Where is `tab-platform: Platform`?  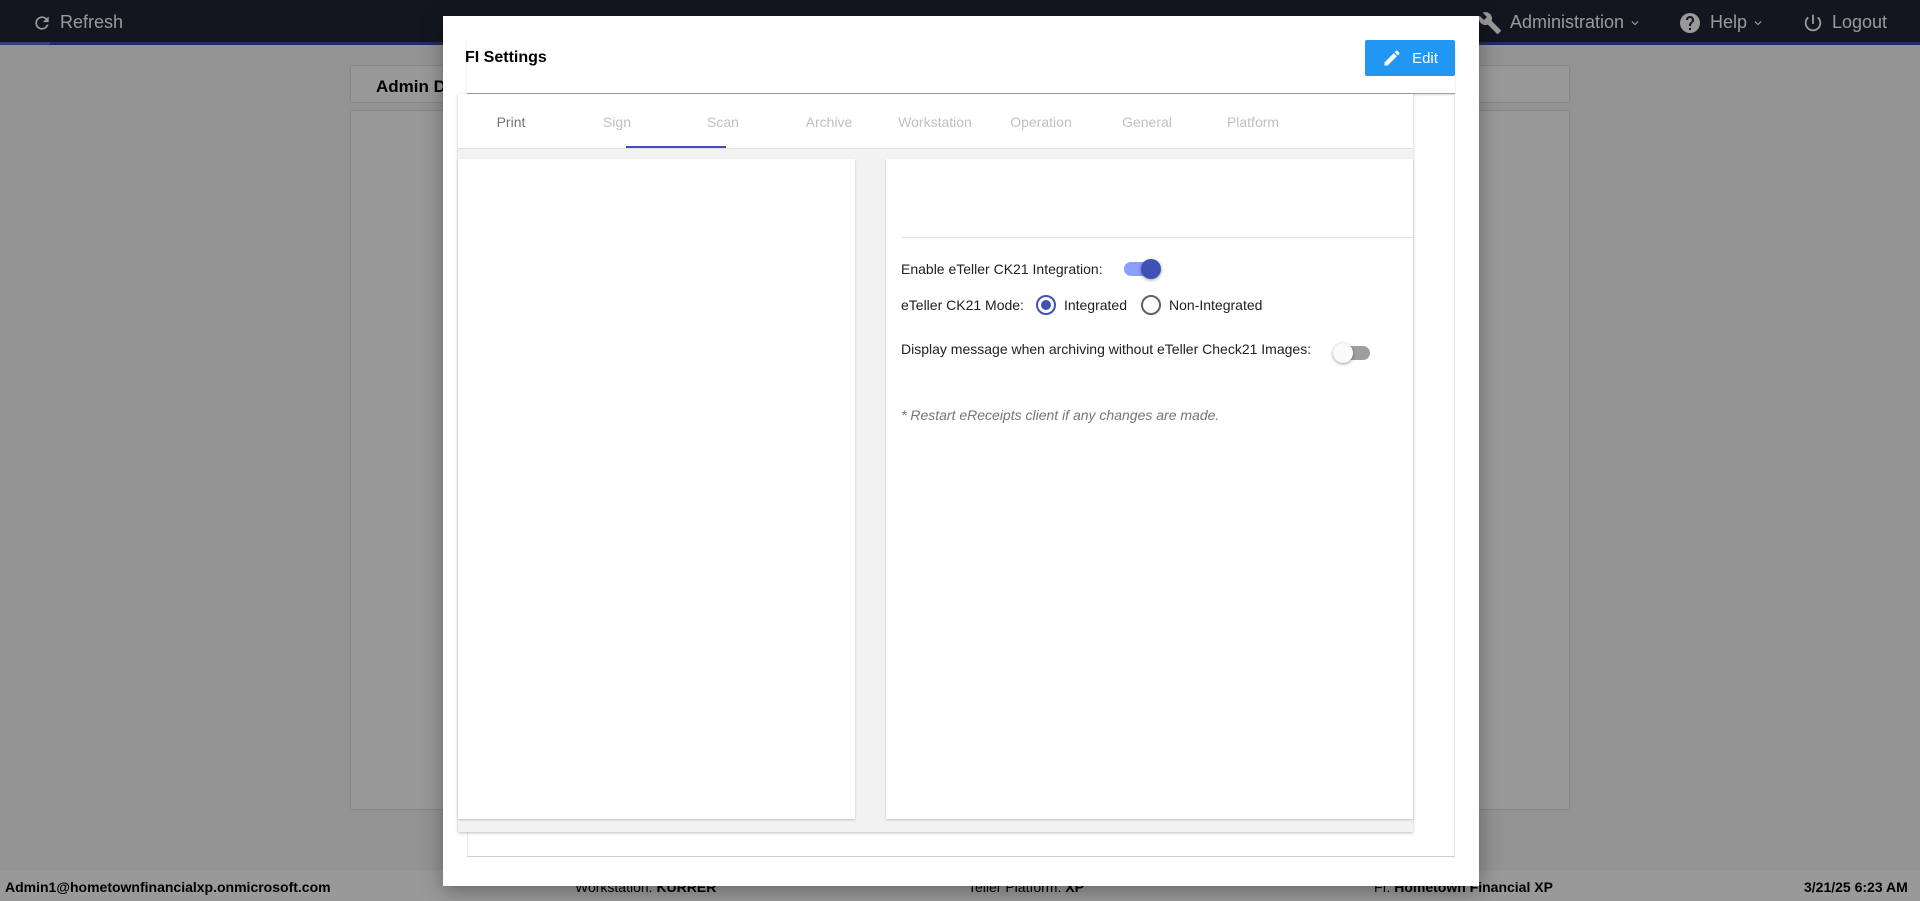 tab-platform: Platform is located at coordinates (1253, 121).